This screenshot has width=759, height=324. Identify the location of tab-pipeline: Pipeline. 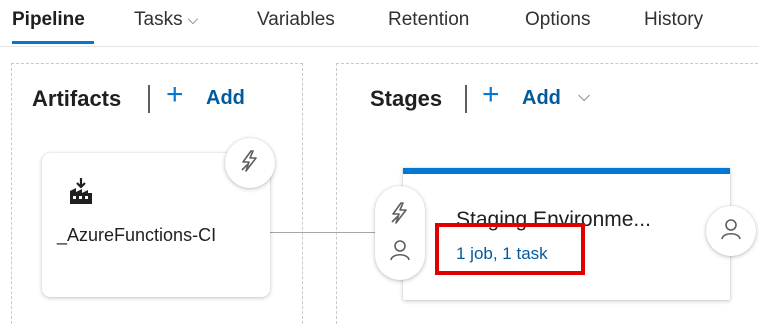
(48, 20).